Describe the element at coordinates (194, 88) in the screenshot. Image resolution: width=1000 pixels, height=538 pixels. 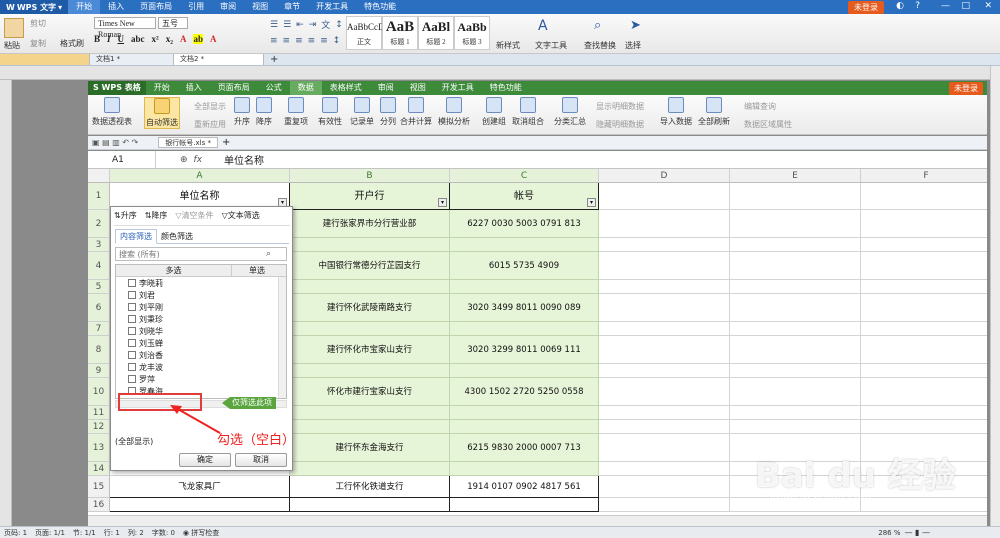
I see `et-menu-insert: 插入` at that location.